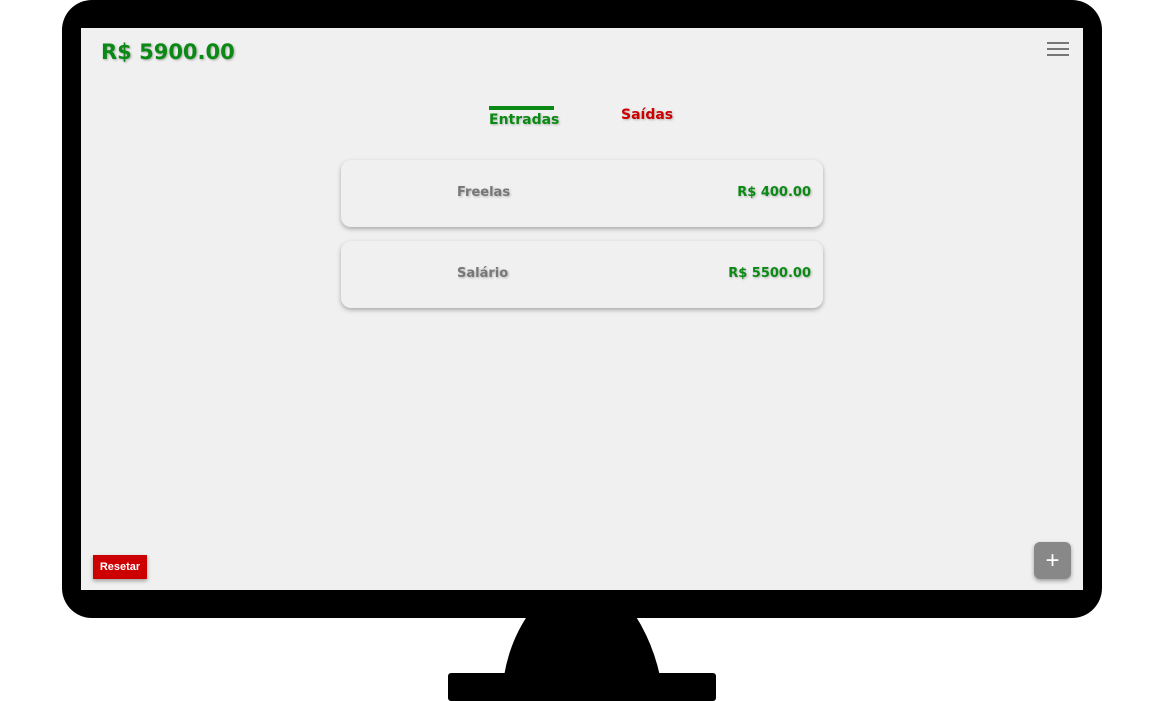 The width and height of the screenshot is (1163, 701). I want to click on tabs: Entradas Saídas, so click(582, 121).